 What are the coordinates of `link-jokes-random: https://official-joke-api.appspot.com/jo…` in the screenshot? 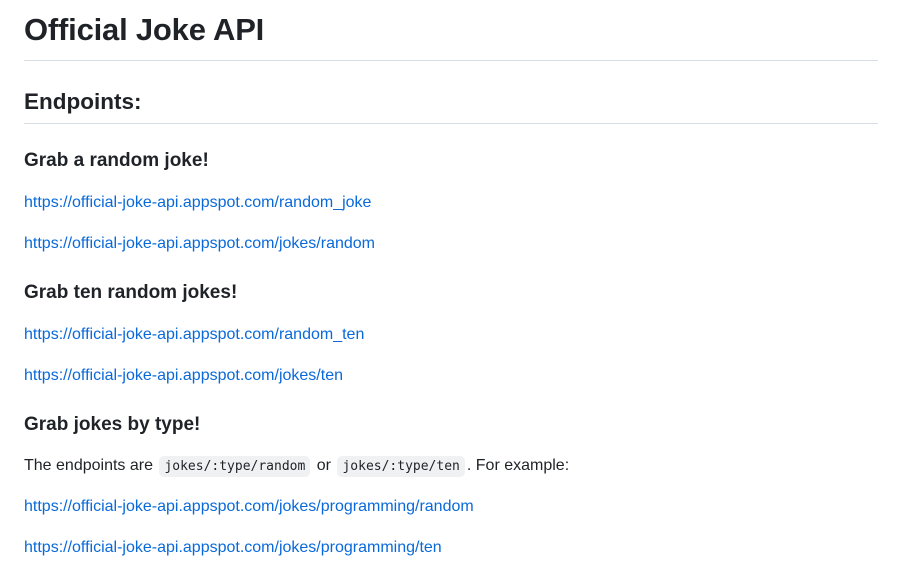 It's located at (199, 244).